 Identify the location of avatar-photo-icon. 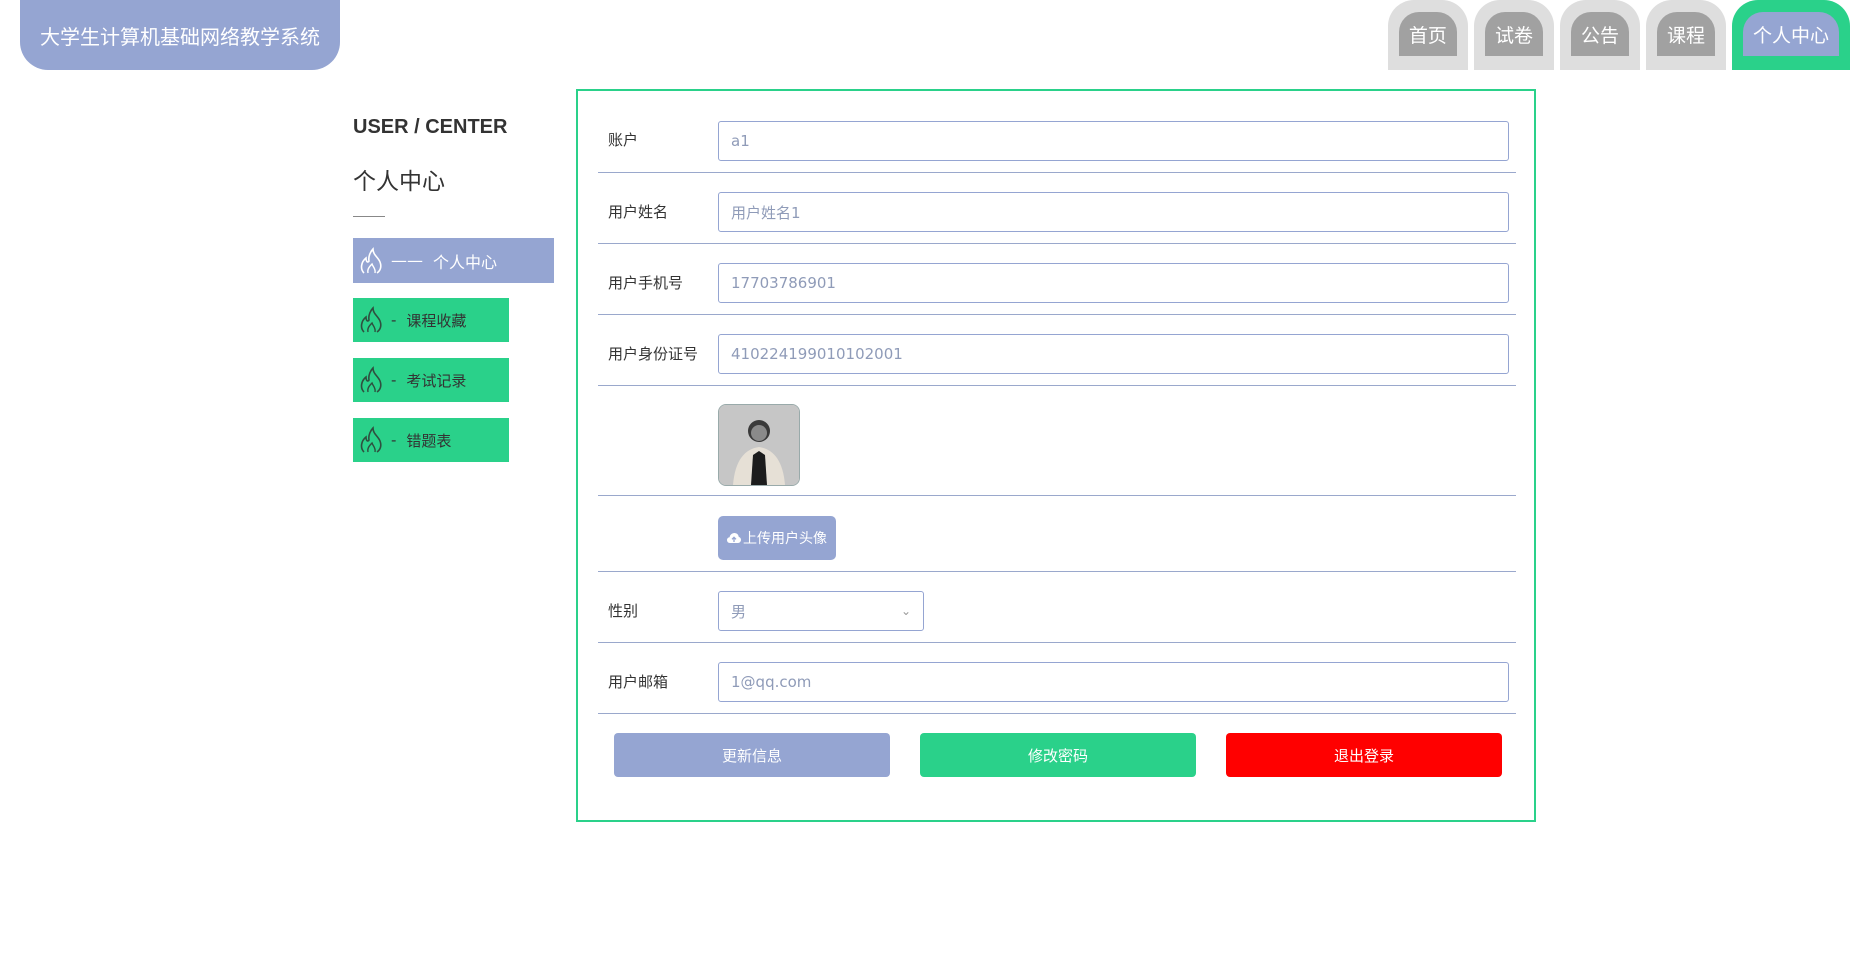
(759, 445).